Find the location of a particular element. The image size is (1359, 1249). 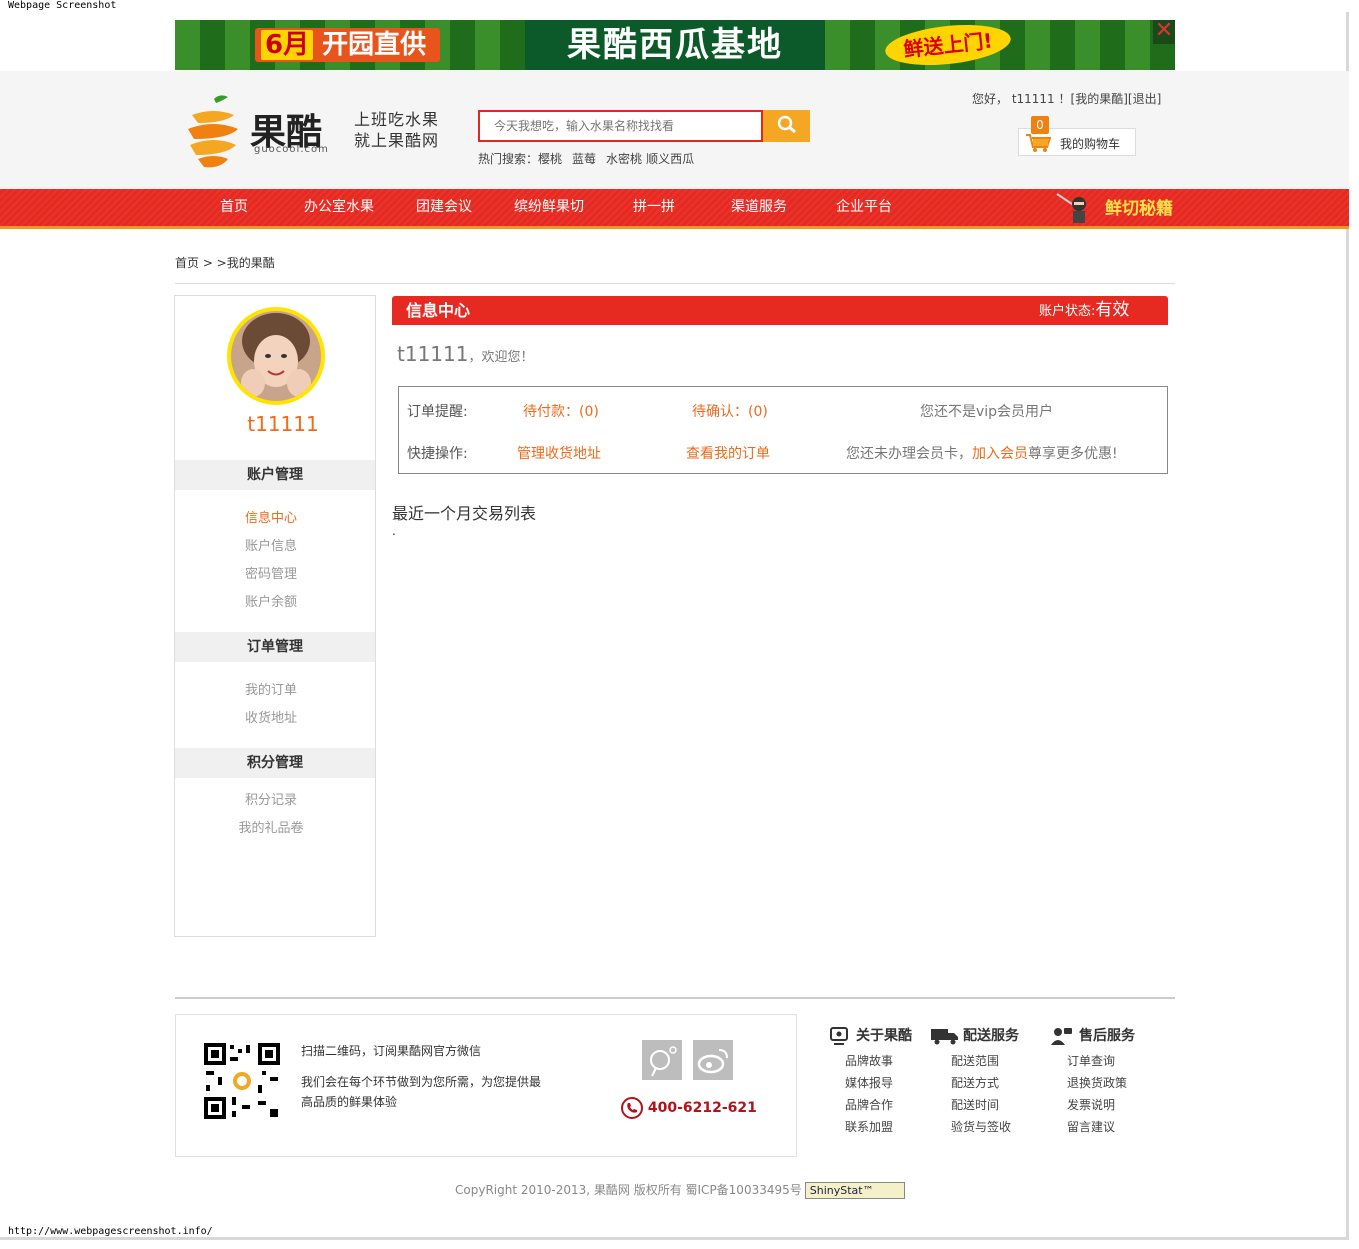

footer-link: 配送方式 is located at coordinates (975, 1082).